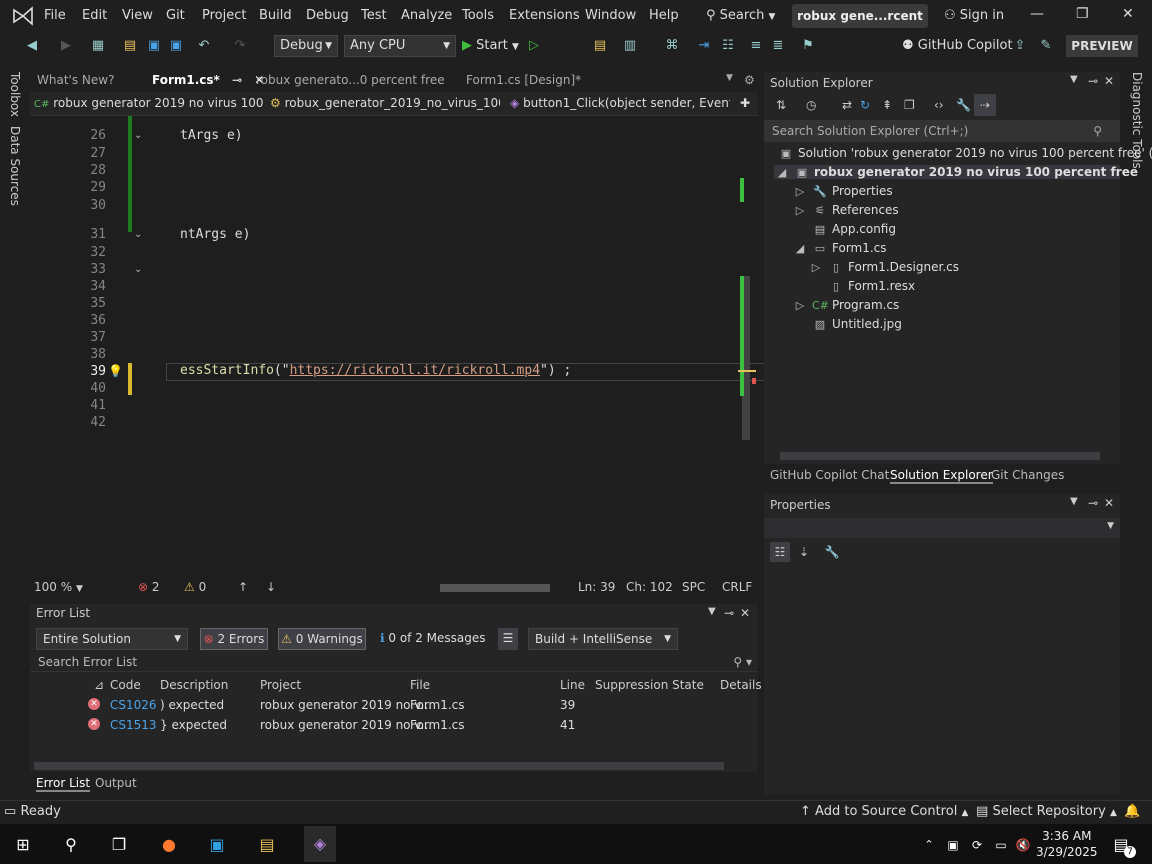 The image size is (1152, 864). Describe the element at coordinates (939, 105) in the screenshot. I see `code-view-icon: ‹›` at that location.